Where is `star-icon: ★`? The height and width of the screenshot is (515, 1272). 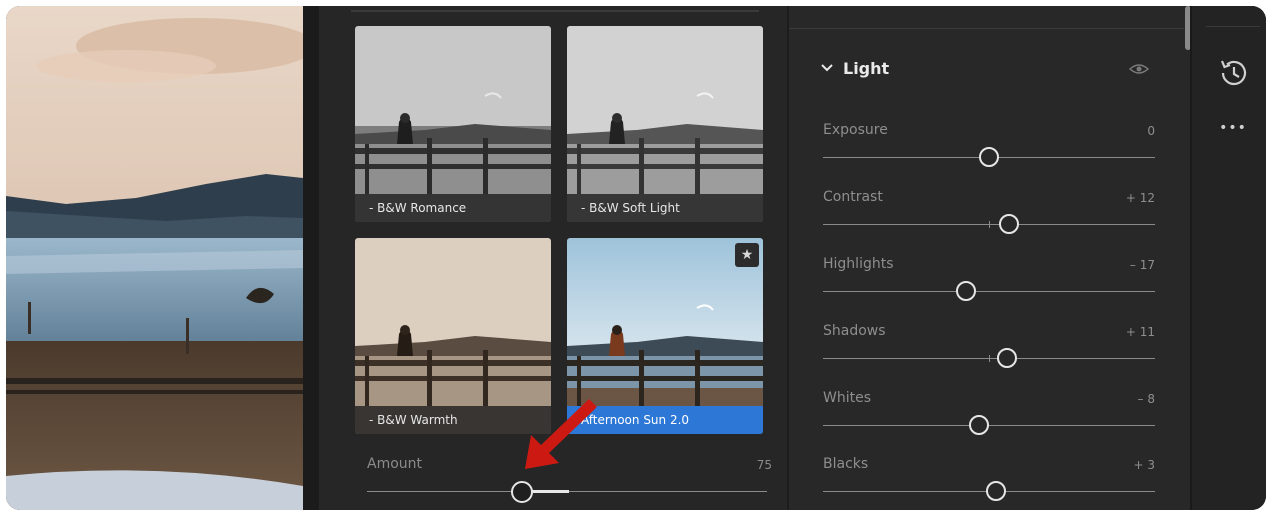
star-icon: ★ is located at coordinates (747, 255).